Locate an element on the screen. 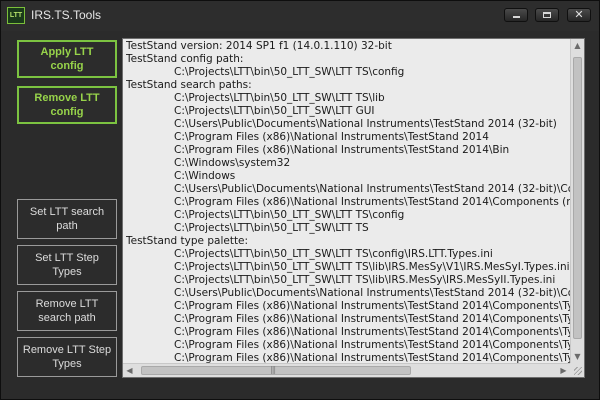 The width and height of the screenshot is (600, 400). minimize-button is located at coordinates (516, 15).